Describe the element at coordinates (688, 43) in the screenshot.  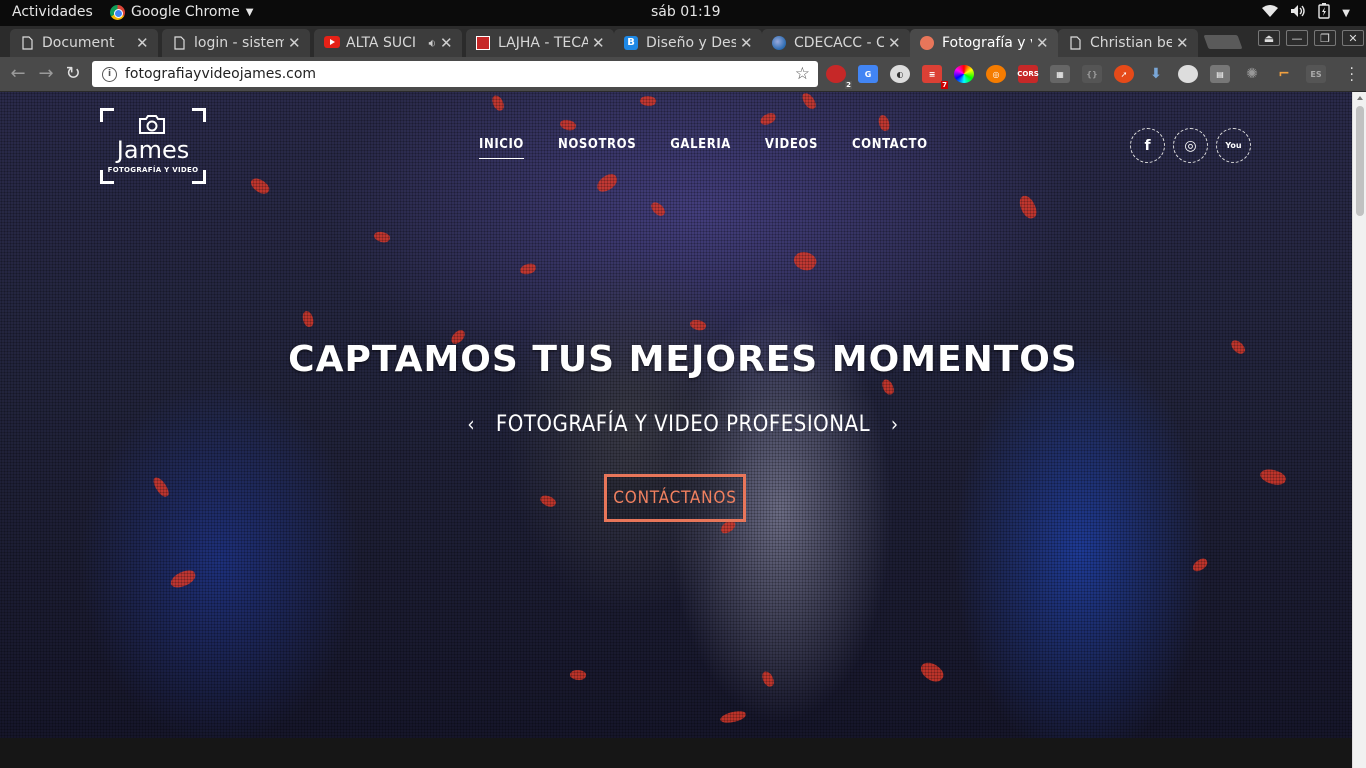
I see `tab-diseno: B Diseño y Des ✕` at that location.